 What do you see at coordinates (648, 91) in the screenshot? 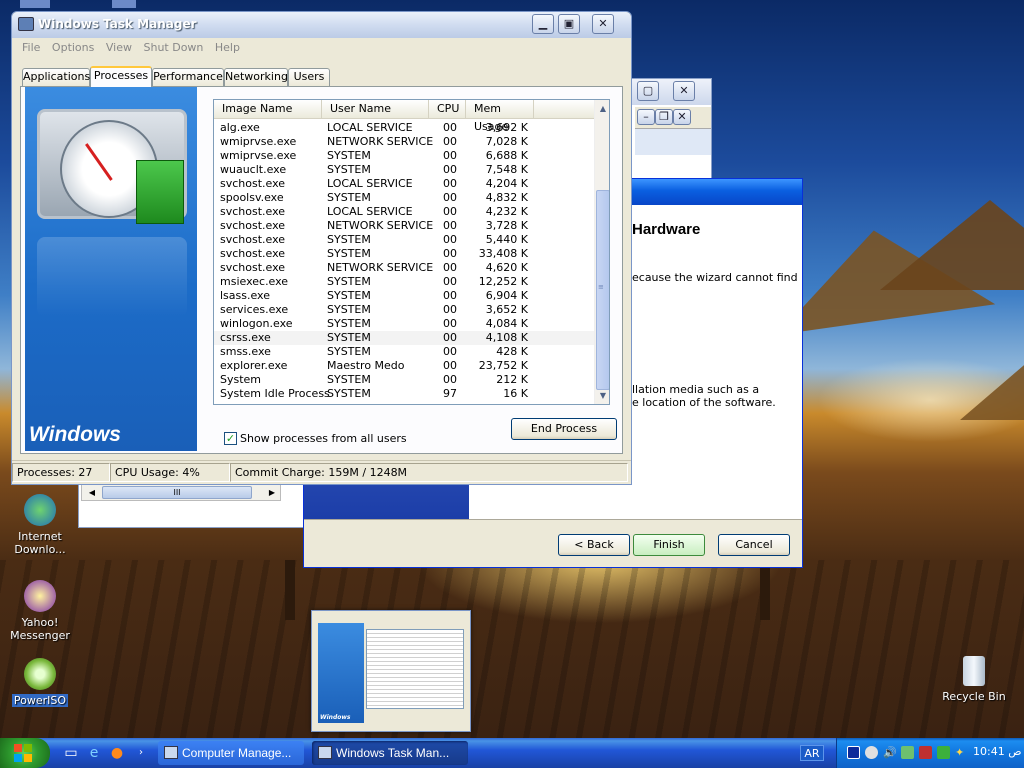
I see `restore-button: ▢` at bounding box center [648, 91].